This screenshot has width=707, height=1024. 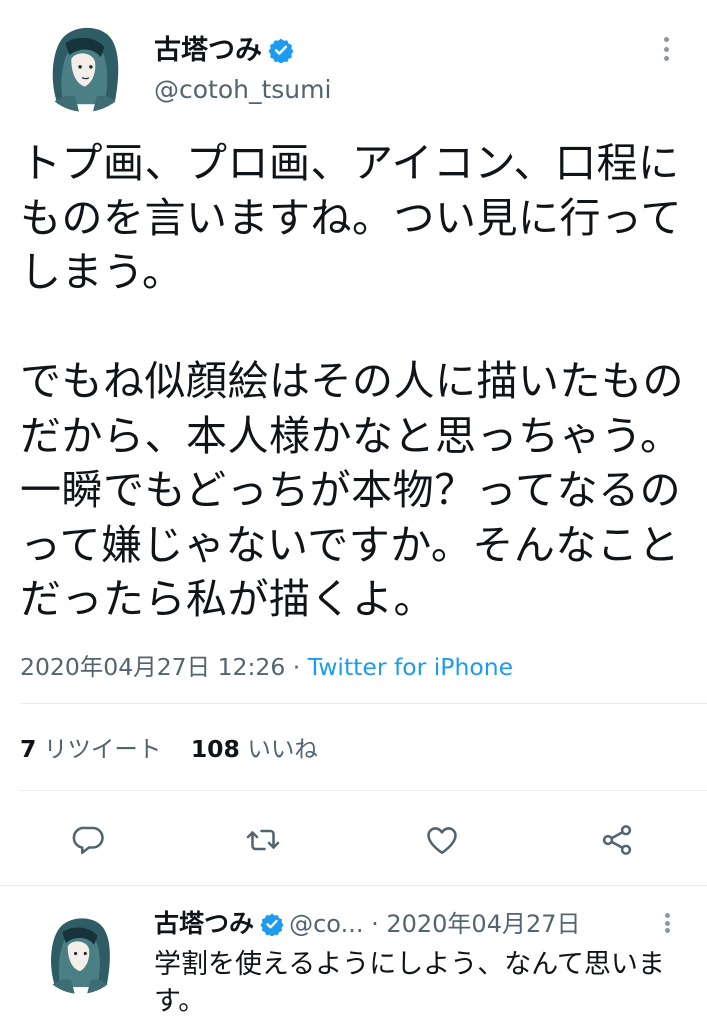 What do you see at coordinates (351, 217) in the screenshot?
I see `tweet-paragraph: トプ画、プロ画、アイコン、口程にものを言いますね。つい見に行ってしまう。` at bounding box center [351, 217].